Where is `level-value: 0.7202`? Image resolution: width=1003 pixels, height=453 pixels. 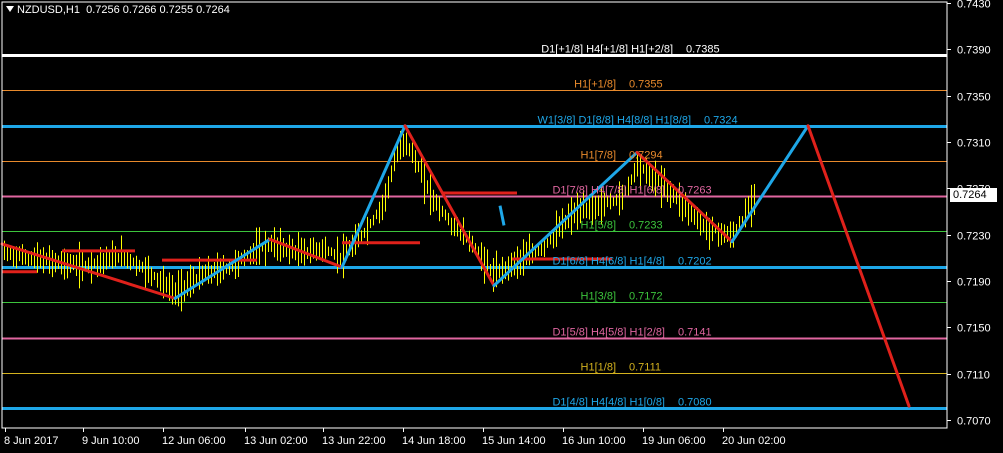 level-value: 0.7202 is located at coordinates (695, 262).